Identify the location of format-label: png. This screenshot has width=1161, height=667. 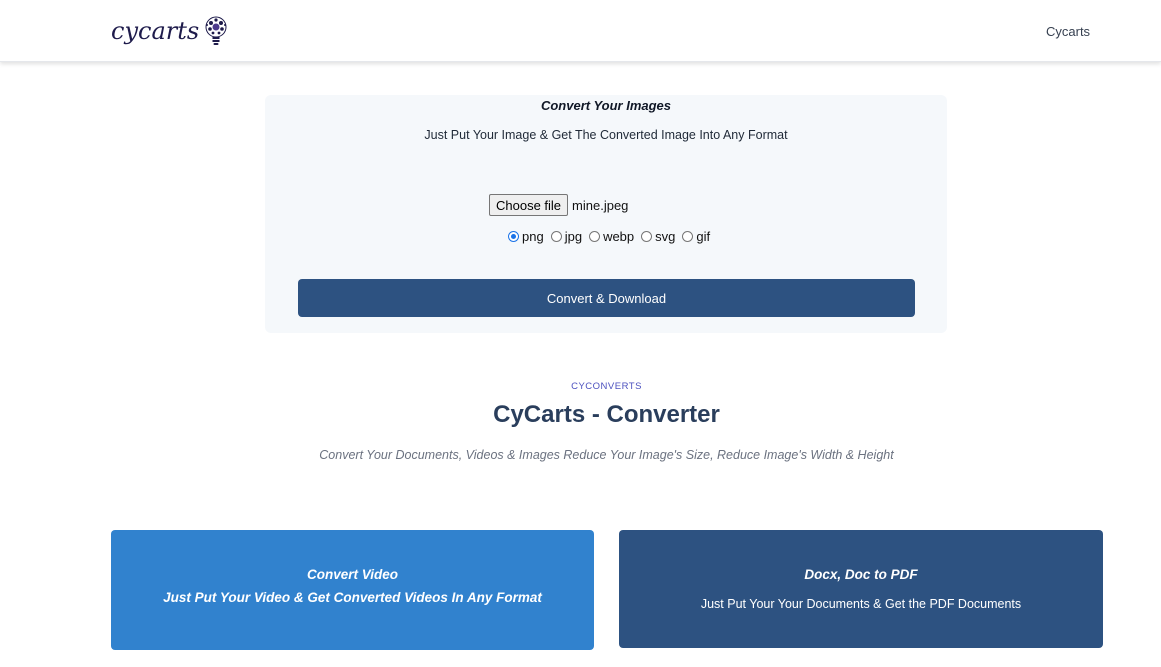
(533, 236).